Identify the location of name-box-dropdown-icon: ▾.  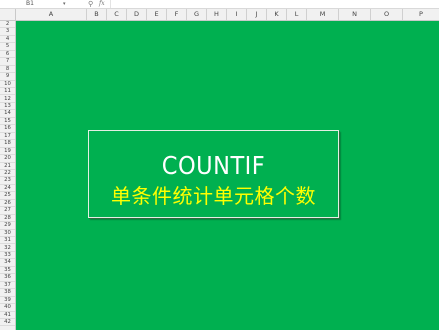
(64, 4).